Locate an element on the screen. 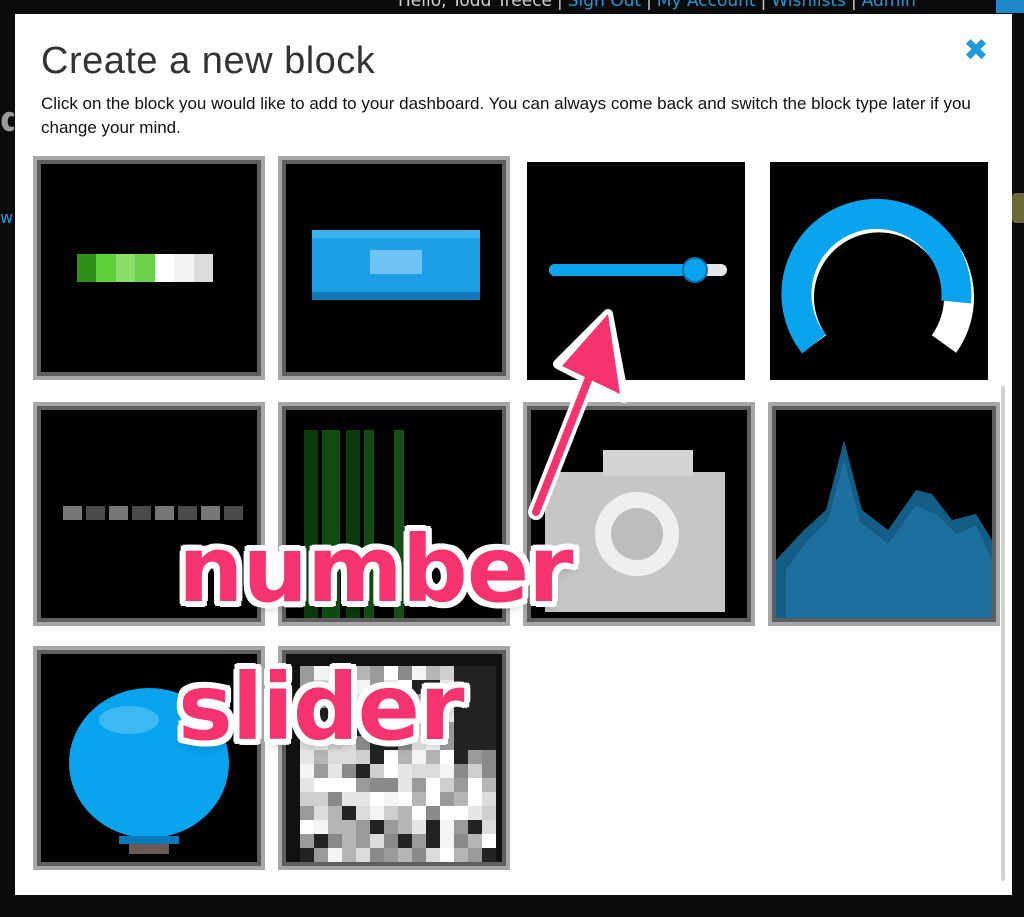  annotation-slider-text: slider is located at coordinates (321, 707).